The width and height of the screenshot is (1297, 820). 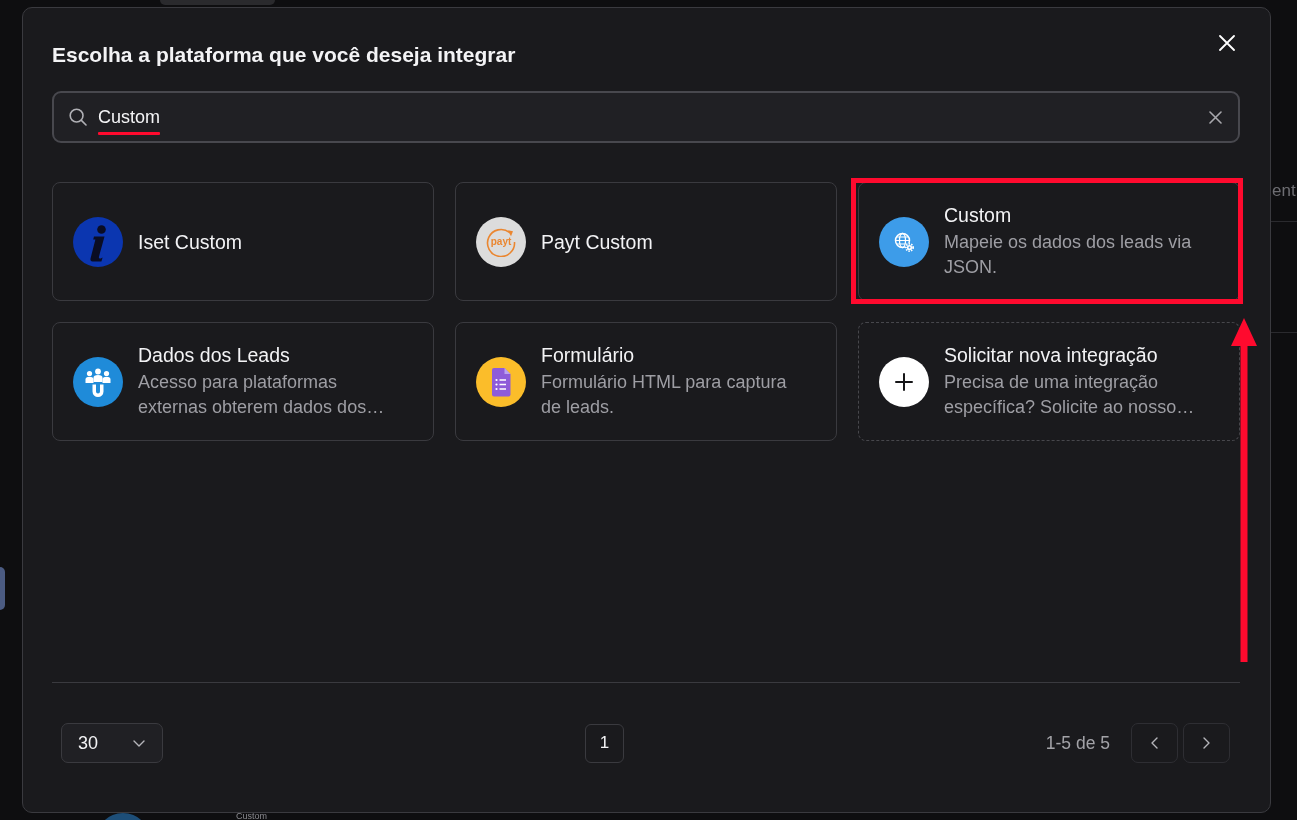 I want to click on card-description: Mapeie os dados dos leads via JSON., so click(x=1068, y=255).